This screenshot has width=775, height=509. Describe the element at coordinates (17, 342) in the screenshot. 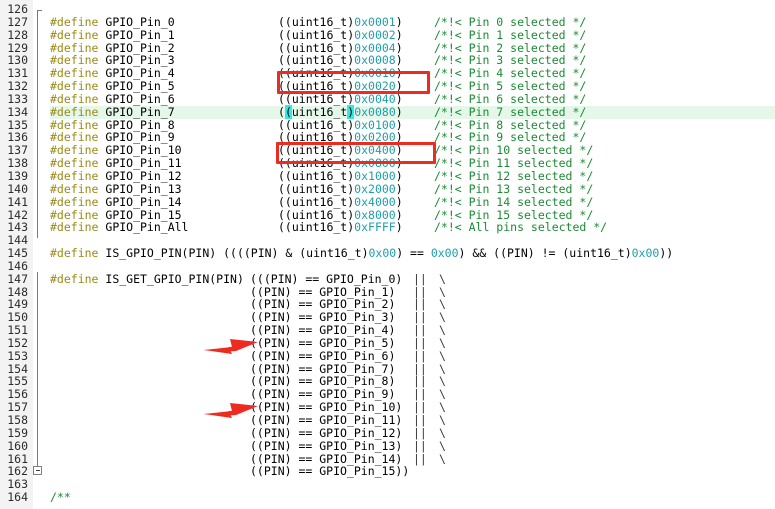

I see `line-number: 152` at that location.